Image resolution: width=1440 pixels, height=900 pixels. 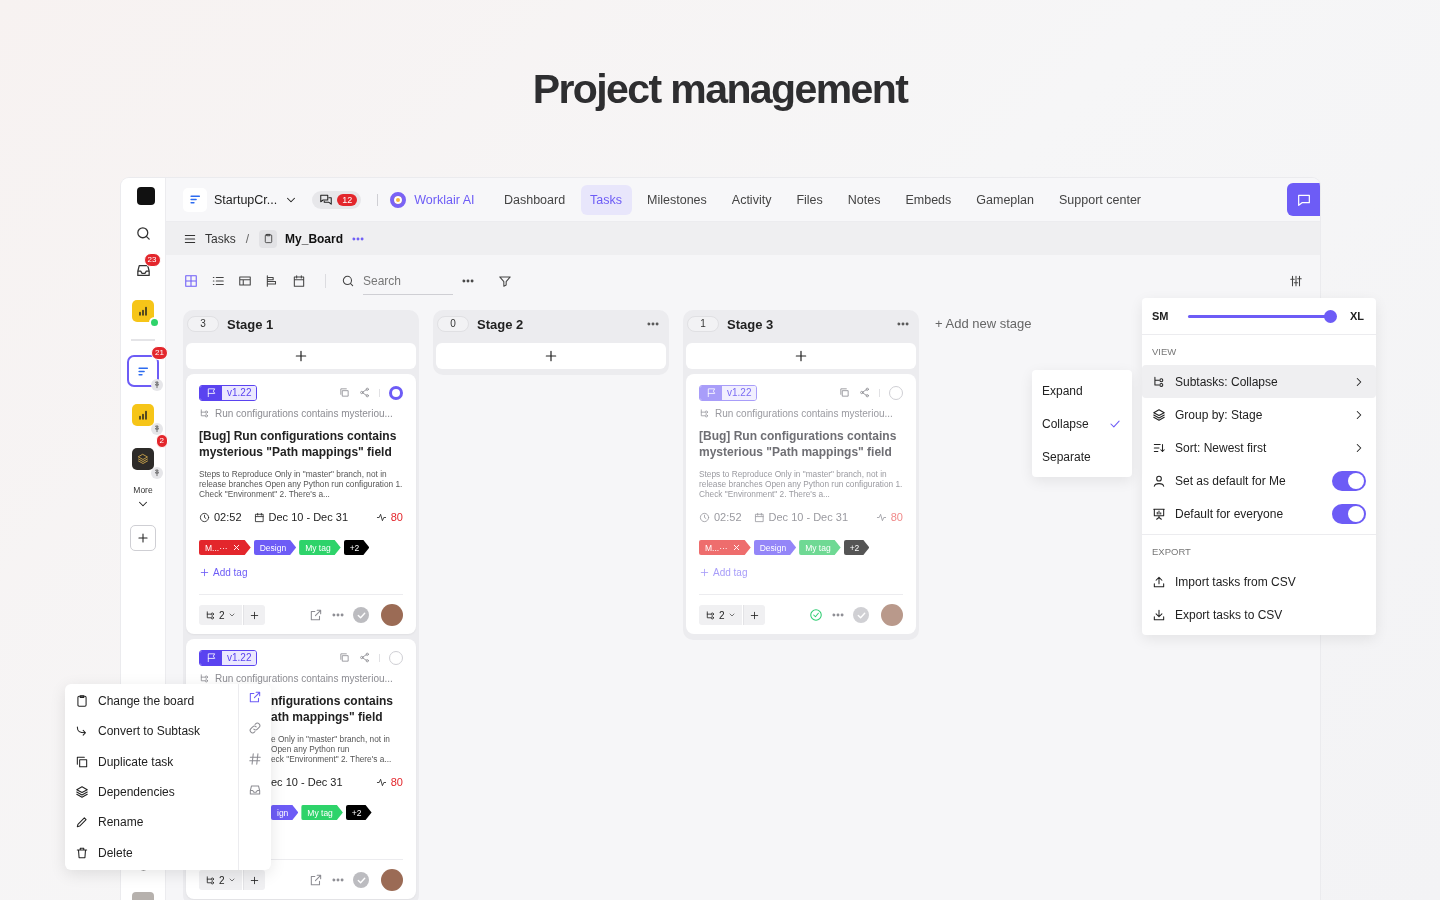 What do you see at coordinates (1296, 281) in the screenshot?
I see `settings-icon` at bounding box center [1296, 281].